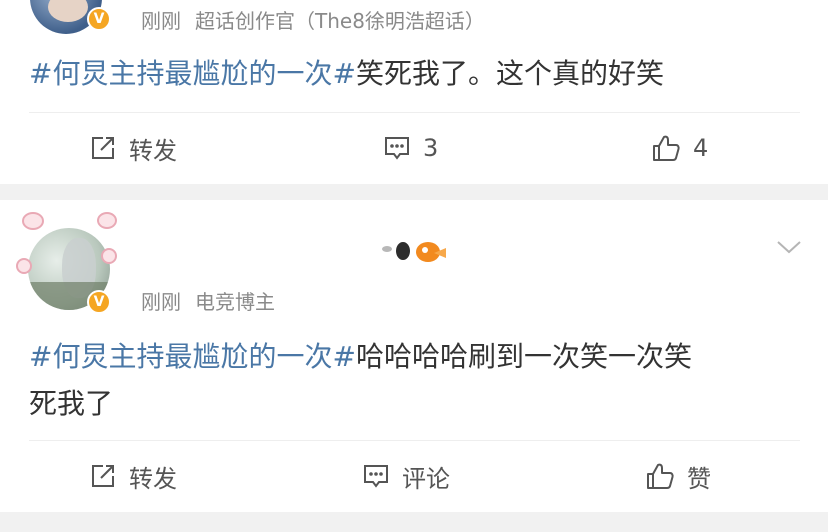 Image resolution: width=828 pixels, height=532 pixels. What do you see at coordinates (431, 148) in the screenshot?
I see `comment-count: 3` at bounding box center [431, 148].